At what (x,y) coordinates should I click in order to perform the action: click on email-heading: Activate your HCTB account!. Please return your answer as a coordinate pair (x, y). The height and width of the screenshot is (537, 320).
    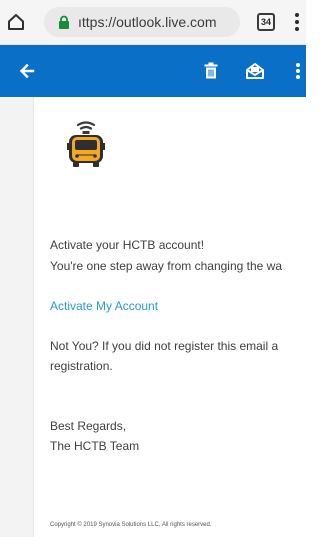
    Looking at the image, I should click on (127, 245).